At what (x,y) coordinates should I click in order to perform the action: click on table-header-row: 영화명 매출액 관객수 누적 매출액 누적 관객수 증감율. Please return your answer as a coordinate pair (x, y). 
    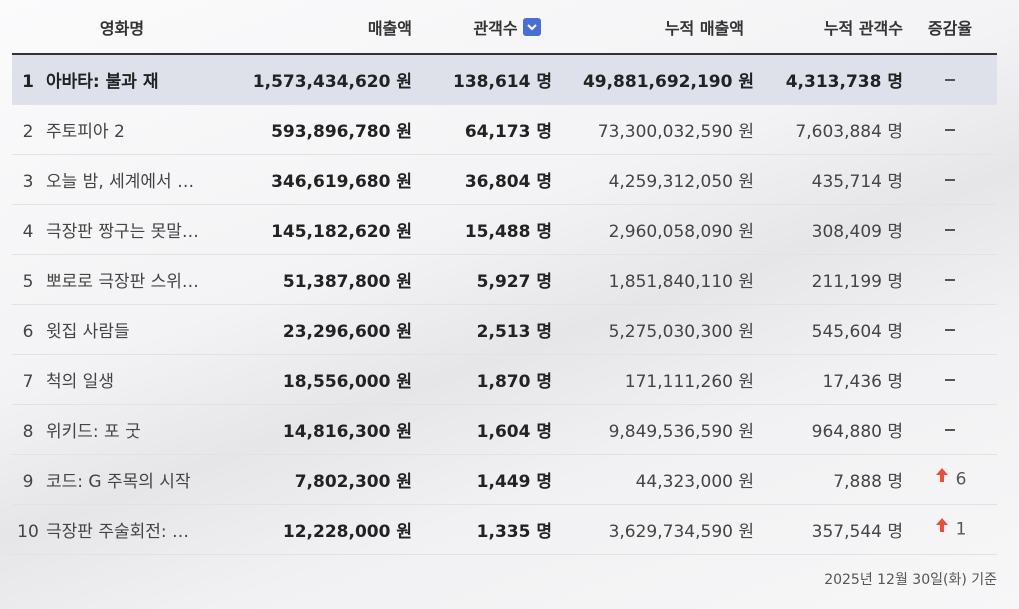
    Looking at the image, I should click on (504, 27).